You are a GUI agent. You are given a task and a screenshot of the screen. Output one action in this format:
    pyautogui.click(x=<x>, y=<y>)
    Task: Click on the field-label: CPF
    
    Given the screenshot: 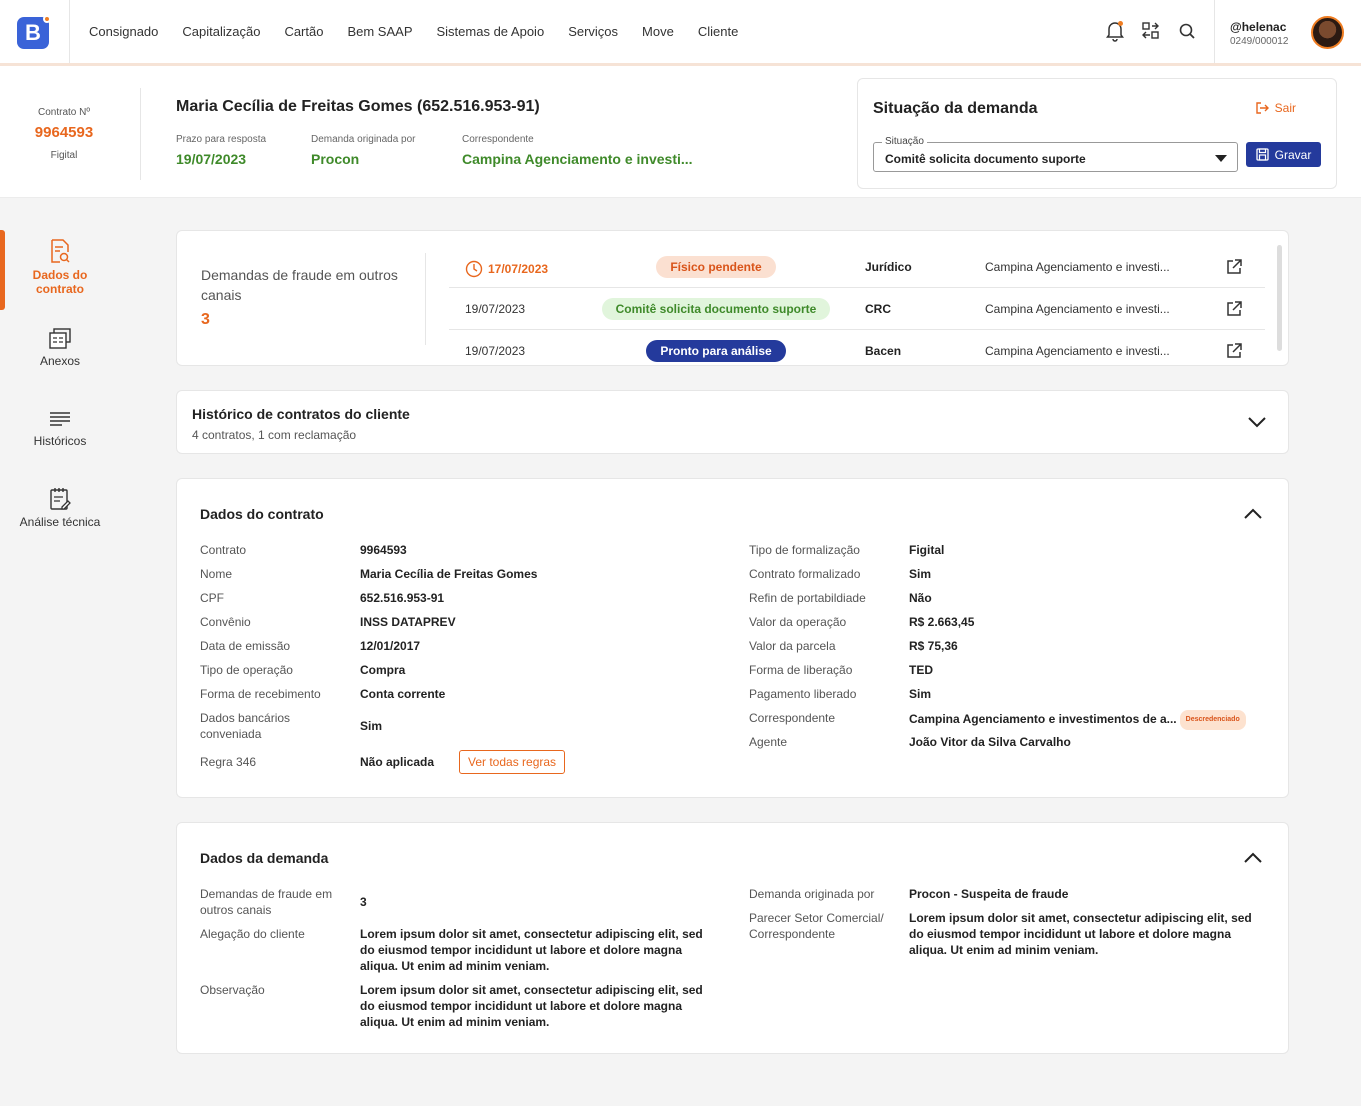 What is the action you would take?
    pyautogui.click(x=212, y=598)
    